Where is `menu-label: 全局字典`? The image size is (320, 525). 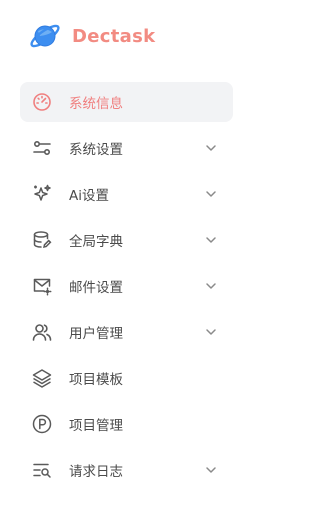
menu-label: 全局字典 is located at coordinates (96, 242).